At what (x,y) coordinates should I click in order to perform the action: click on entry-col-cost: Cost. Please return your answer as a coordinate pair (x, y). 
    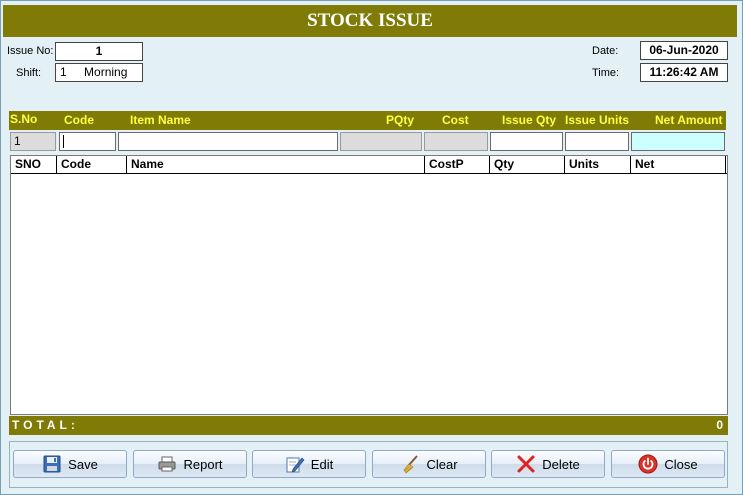
    Looking at the image, I should click on (455, 120).